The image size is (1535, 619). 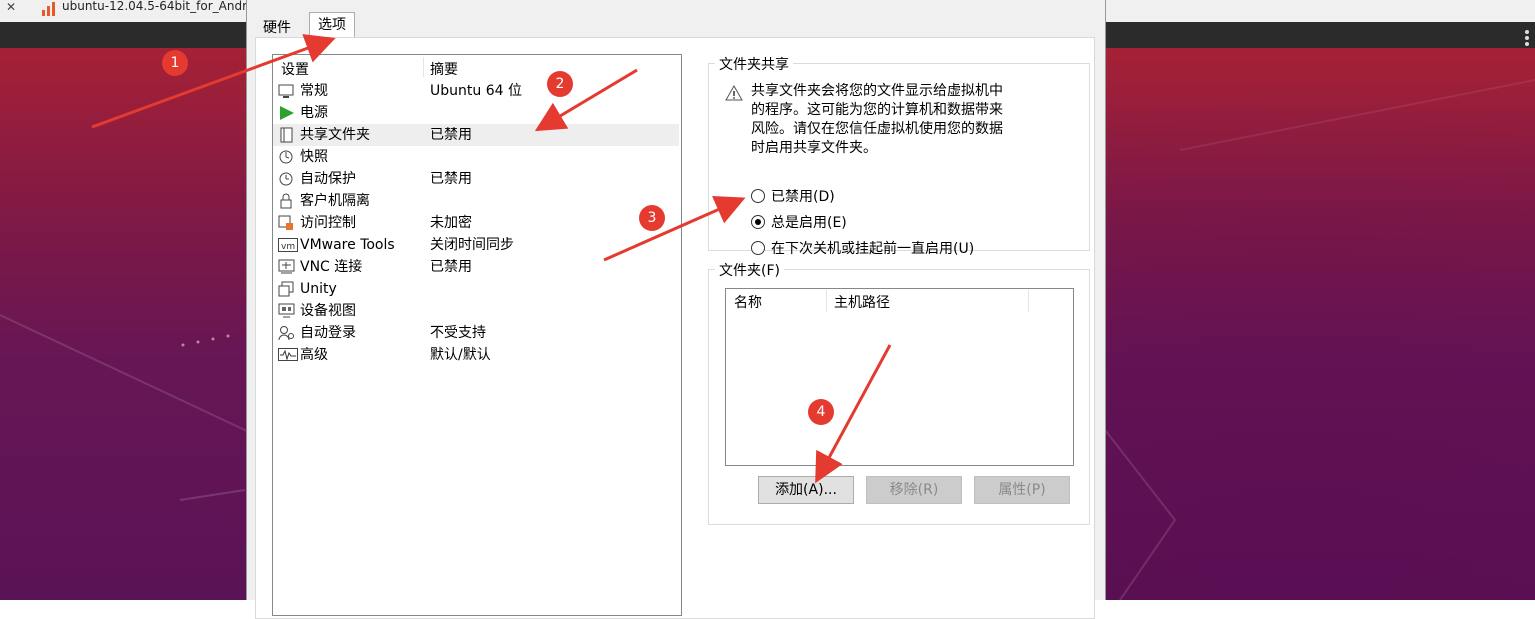 What do you see at coordinates (754, 64) in the screenshot?
I see `folder-sharing-title: 文件夹共享` at bounding box center [754, 64].